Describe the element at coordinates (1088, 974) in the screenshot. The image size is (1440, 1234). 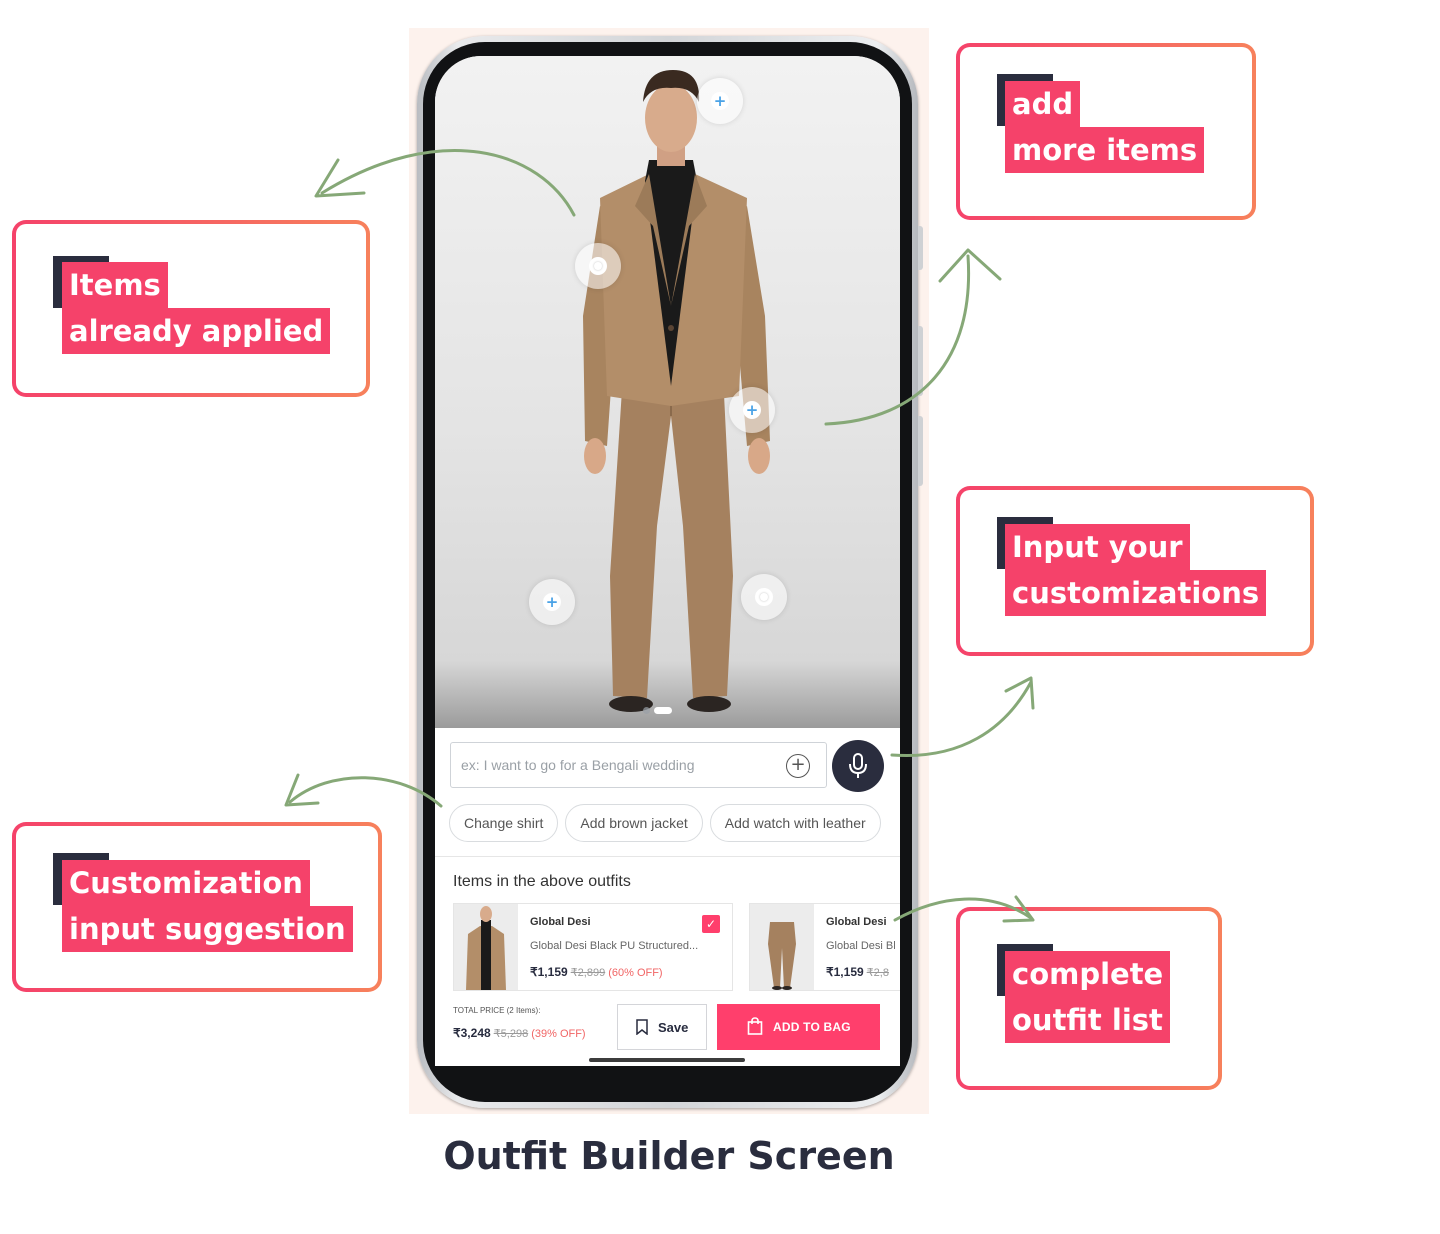
I see `callout-text: complete` at that location.